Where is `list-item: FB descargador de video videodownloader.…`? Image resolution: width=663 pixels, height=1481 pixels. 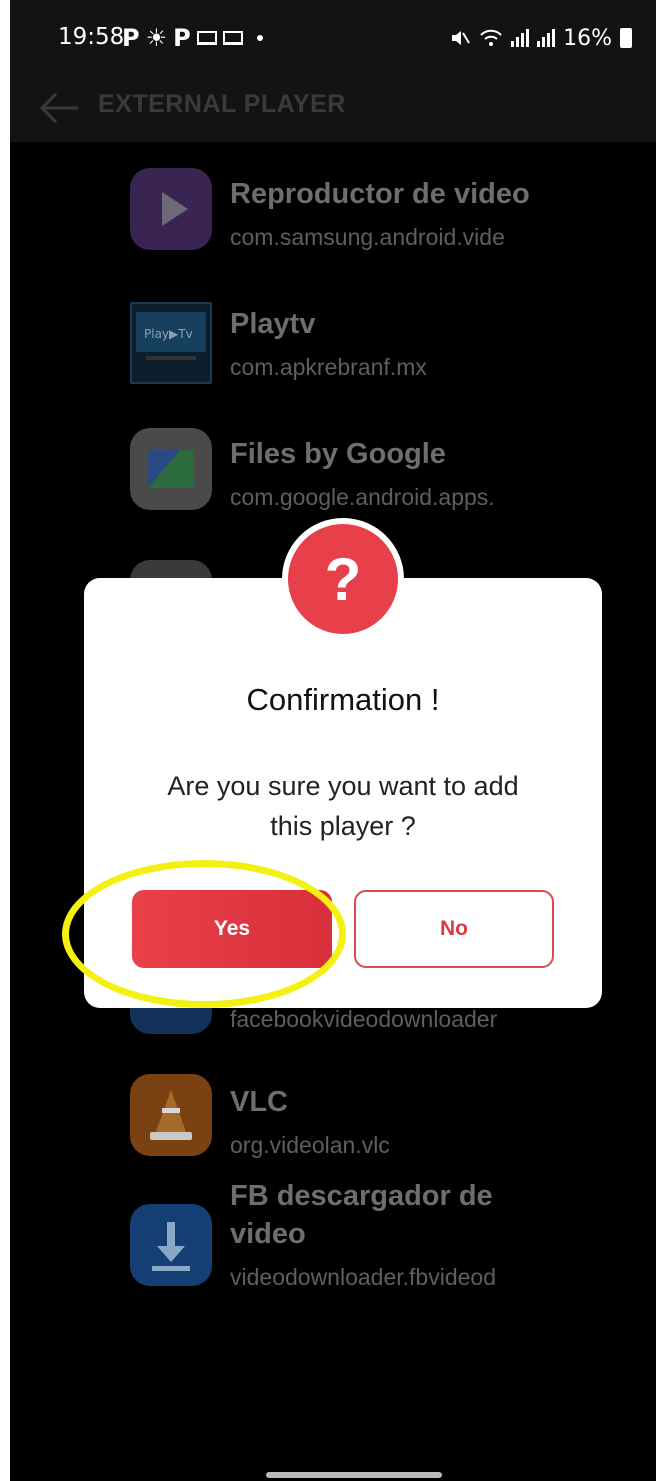 list-item: FB descargador de video videodownloader.… is located at coordinates (390, 1255).